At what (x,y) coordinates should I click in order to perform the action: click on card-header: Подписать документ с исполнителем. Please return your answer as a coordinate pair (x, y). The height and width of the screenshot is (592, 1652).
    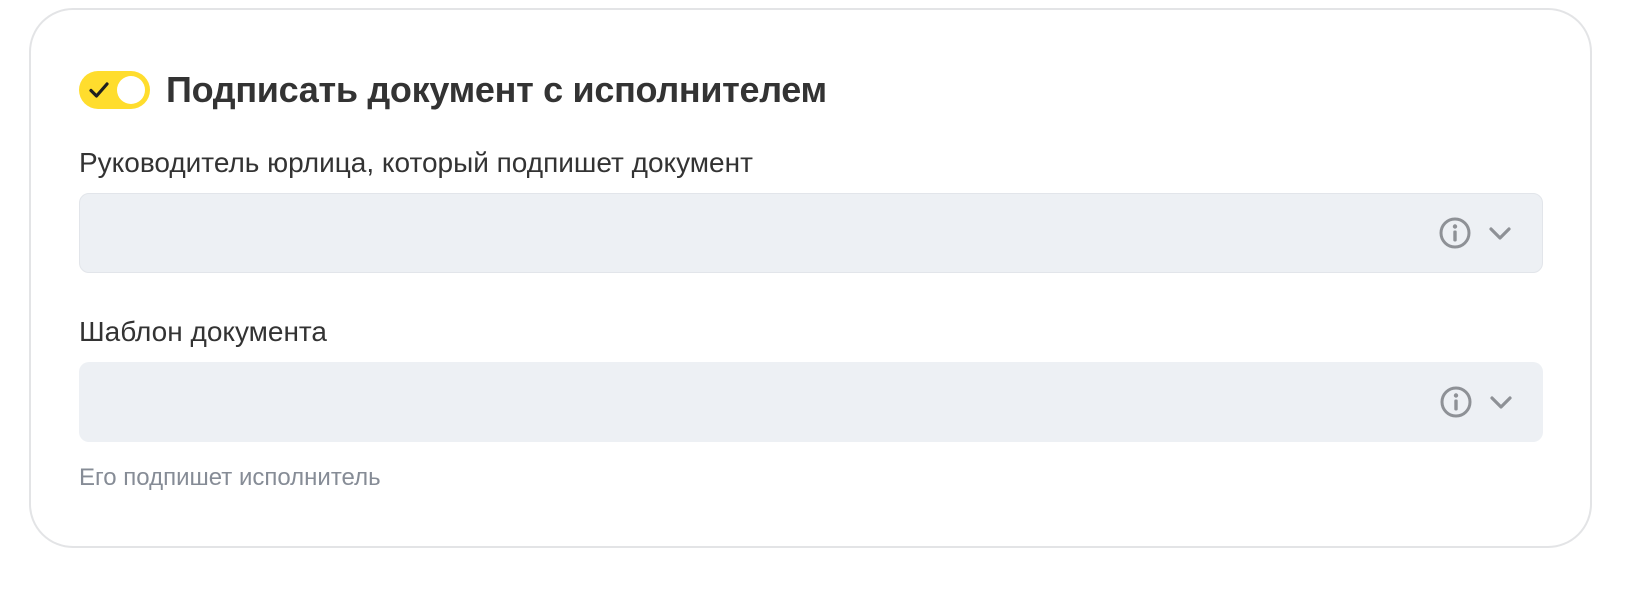
    Looking at the image, I should click on (453, 90).